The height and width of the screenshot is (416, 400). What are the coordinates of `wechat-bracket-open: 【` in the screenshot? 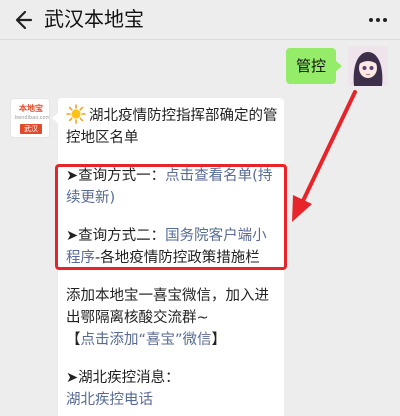 It's located at (73, 340).